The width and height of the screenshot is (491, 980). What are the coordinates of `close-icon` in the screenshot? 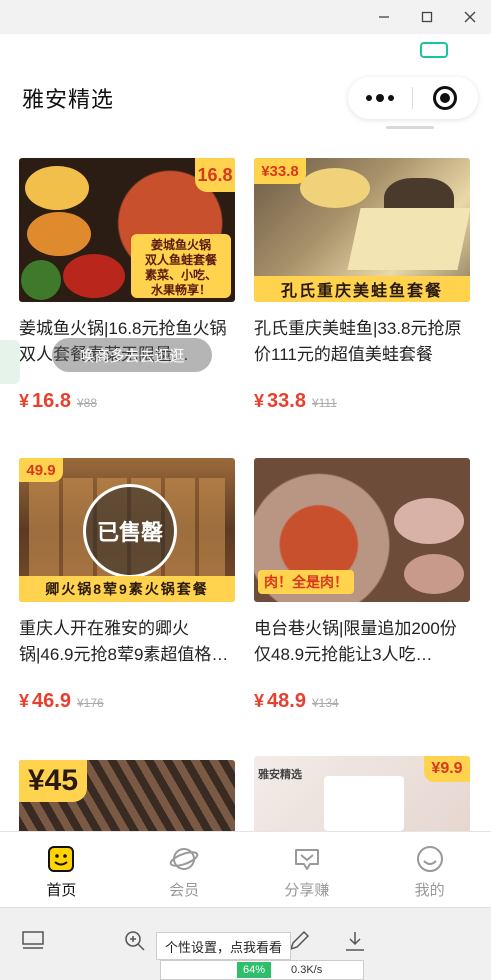 It's located at (469, 17).